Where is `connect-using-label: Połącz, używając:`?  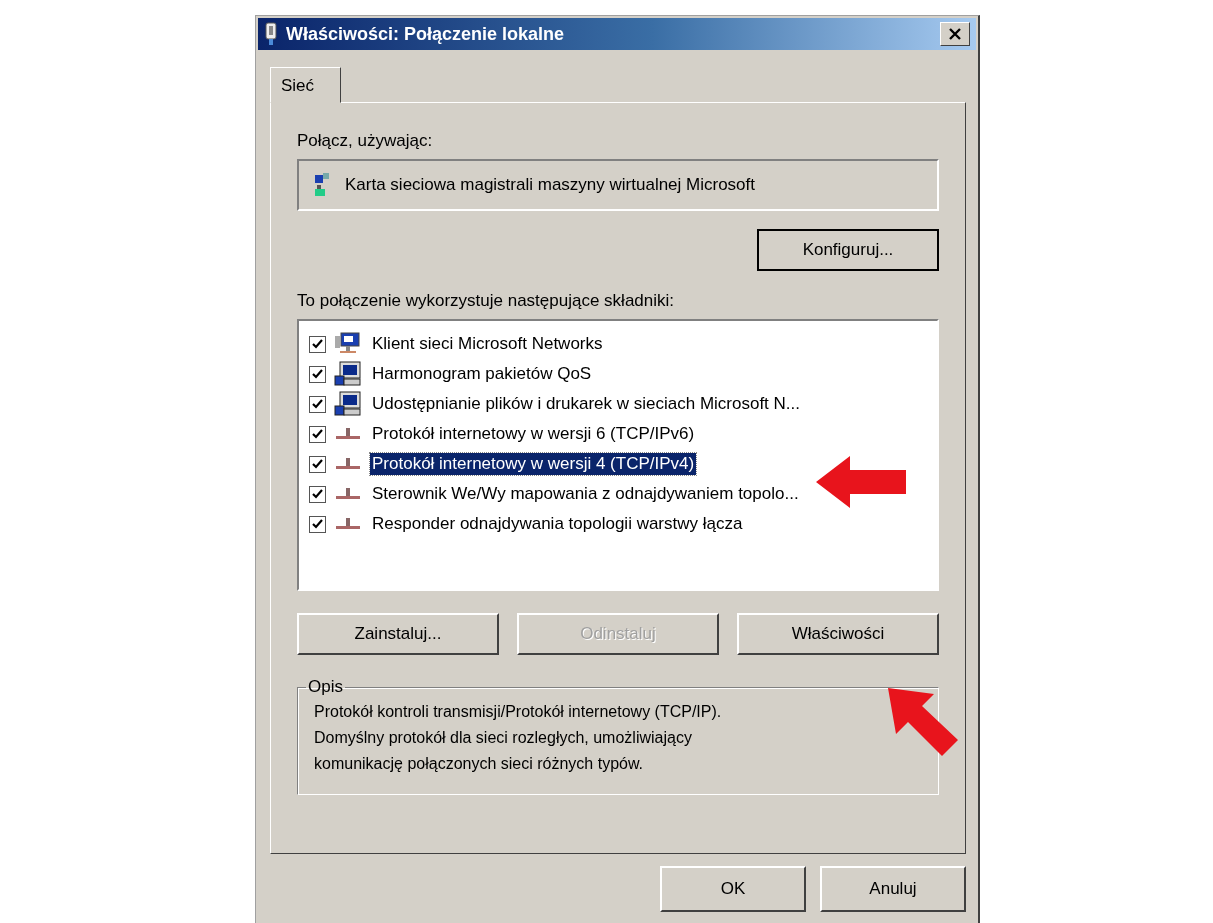 connect-using-label: Połącz, używając: is located at coordinates (365, 141).